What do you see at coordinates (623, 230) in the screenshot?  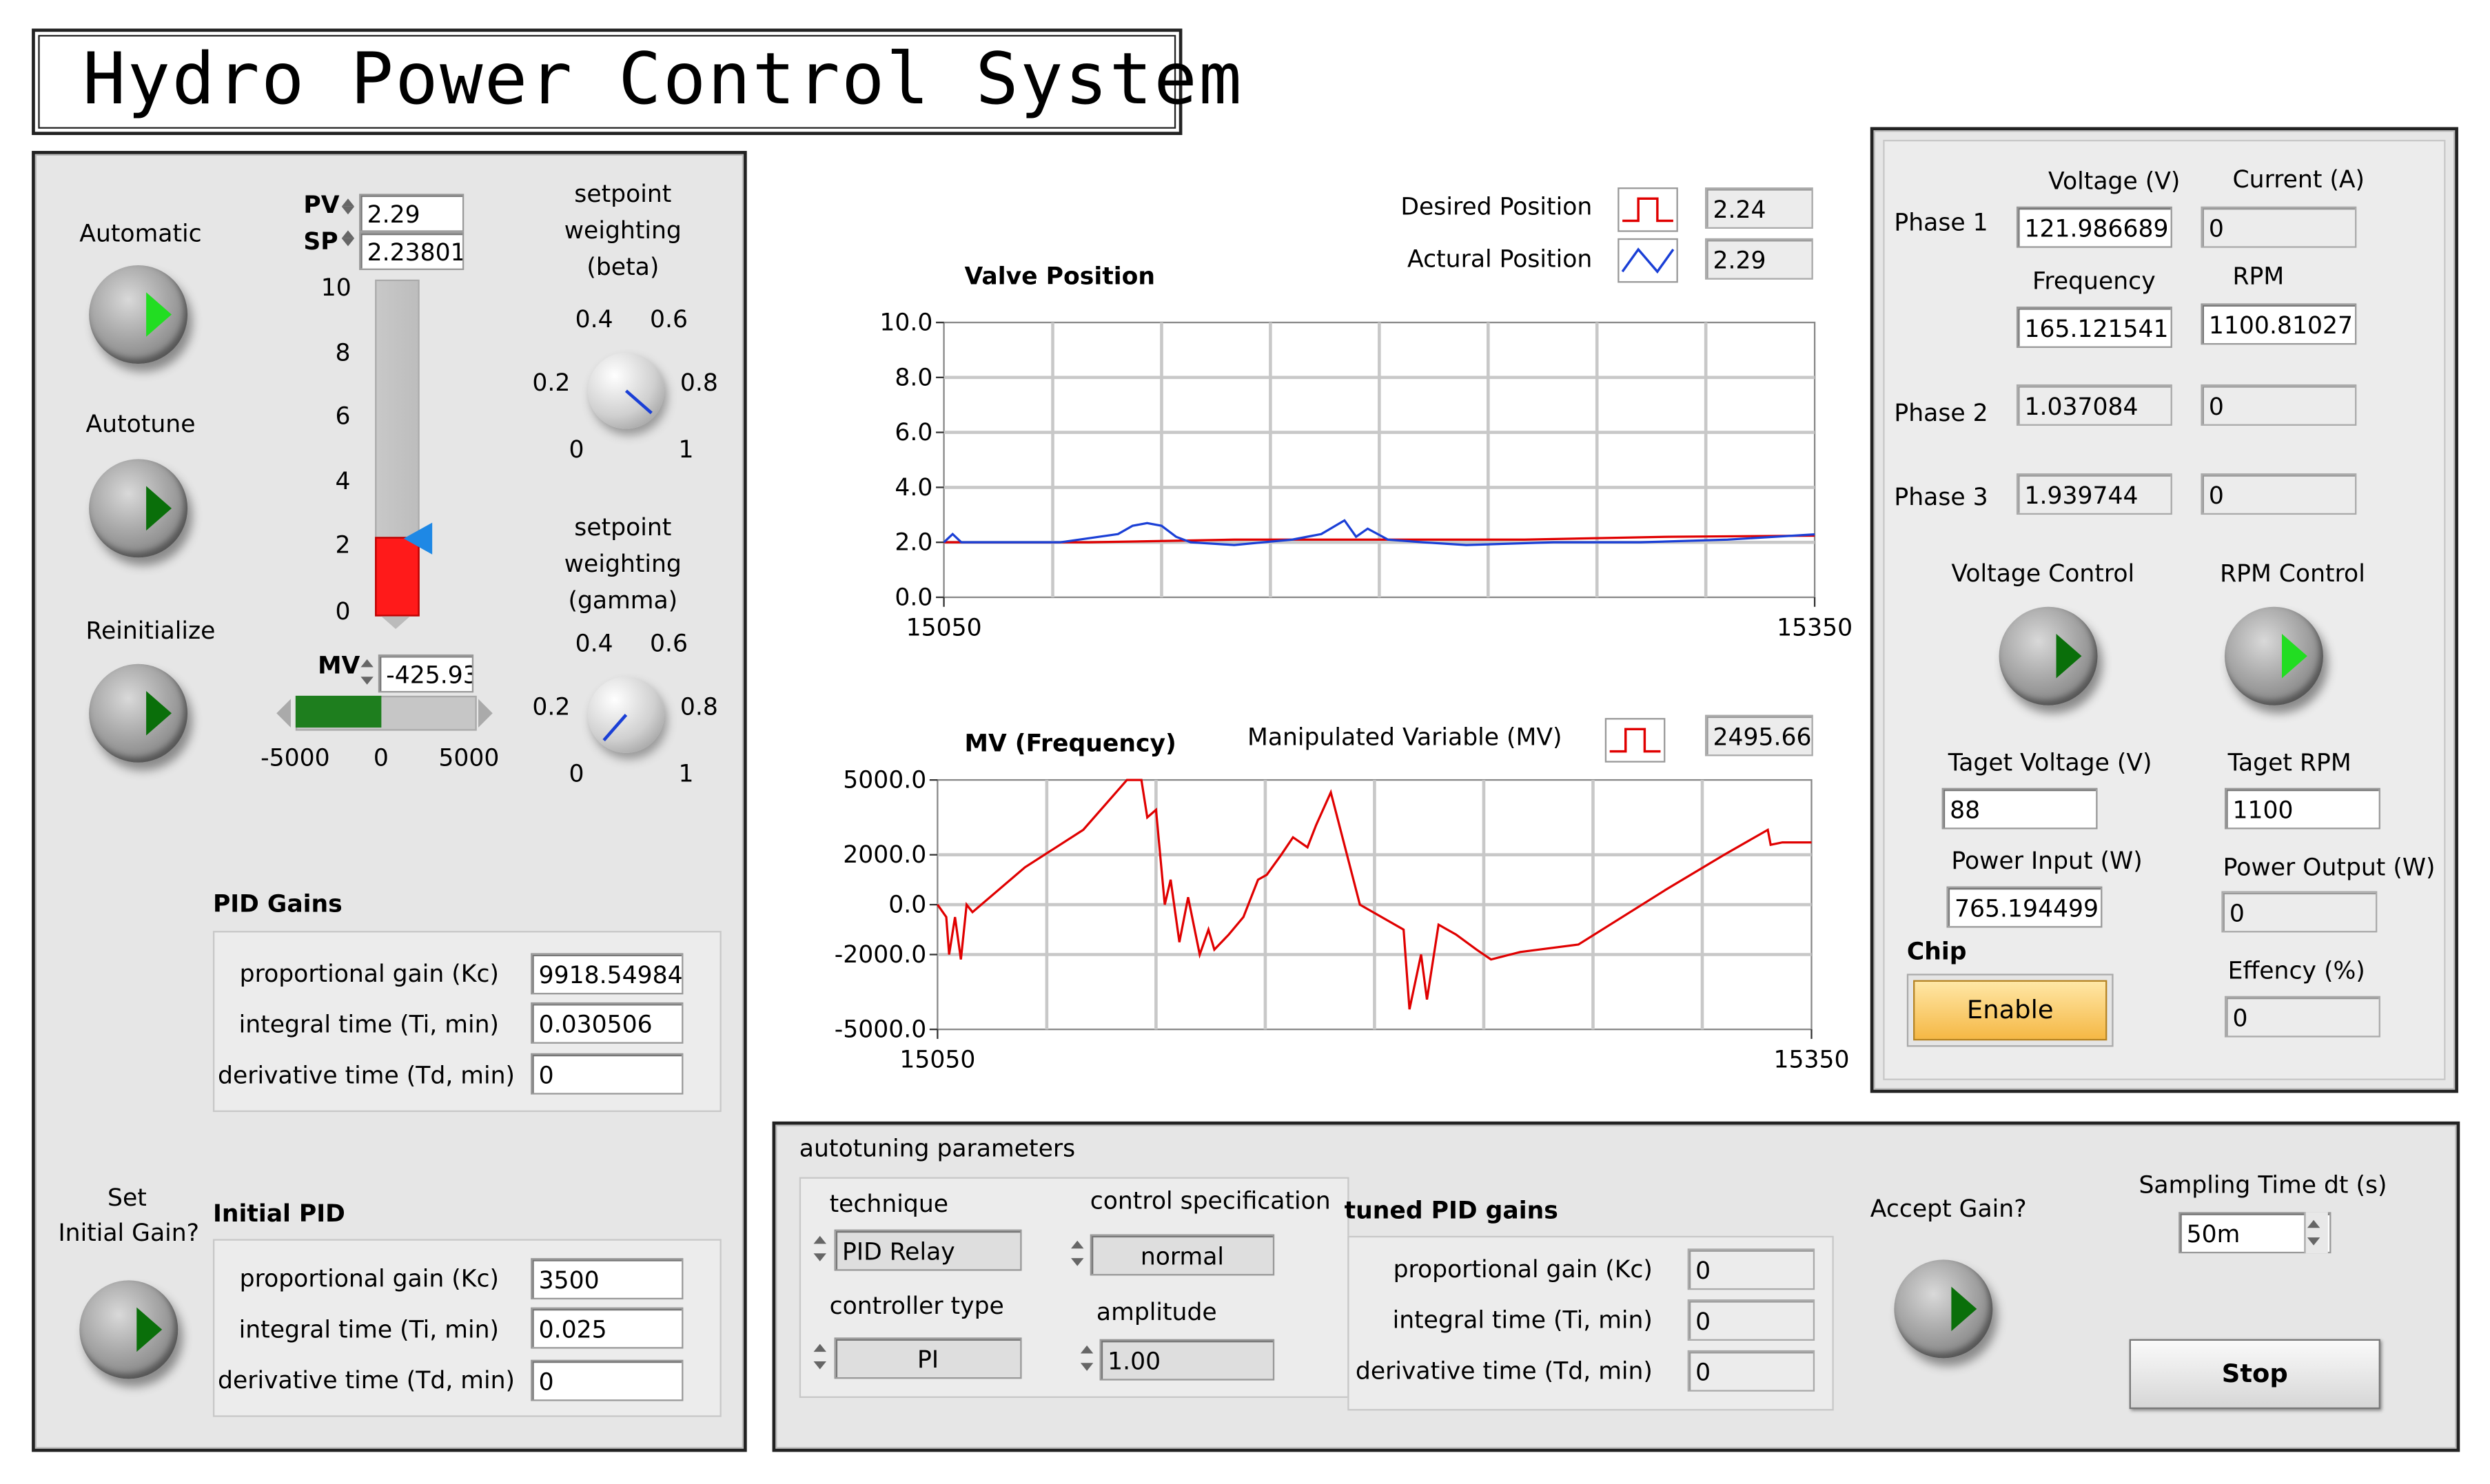 I see `beta-label-2: weighting` at bounding box center [623, 230].